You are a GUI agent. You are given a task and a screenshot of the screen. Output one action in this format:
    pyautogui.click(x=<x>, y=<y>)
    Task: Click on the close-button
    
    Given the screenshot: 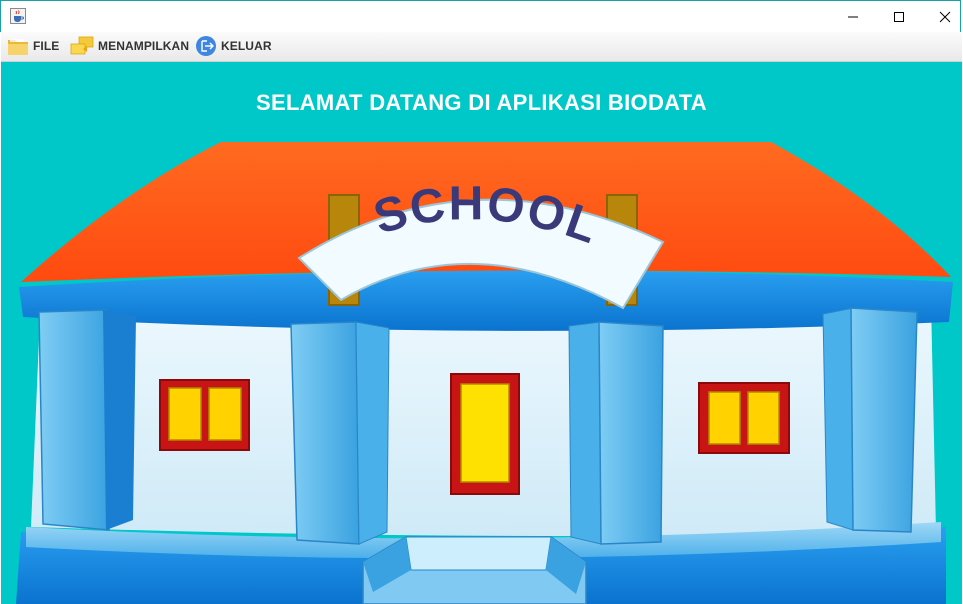 What is the action you would take?
    pyautogui.click(x=942, y=17)
    